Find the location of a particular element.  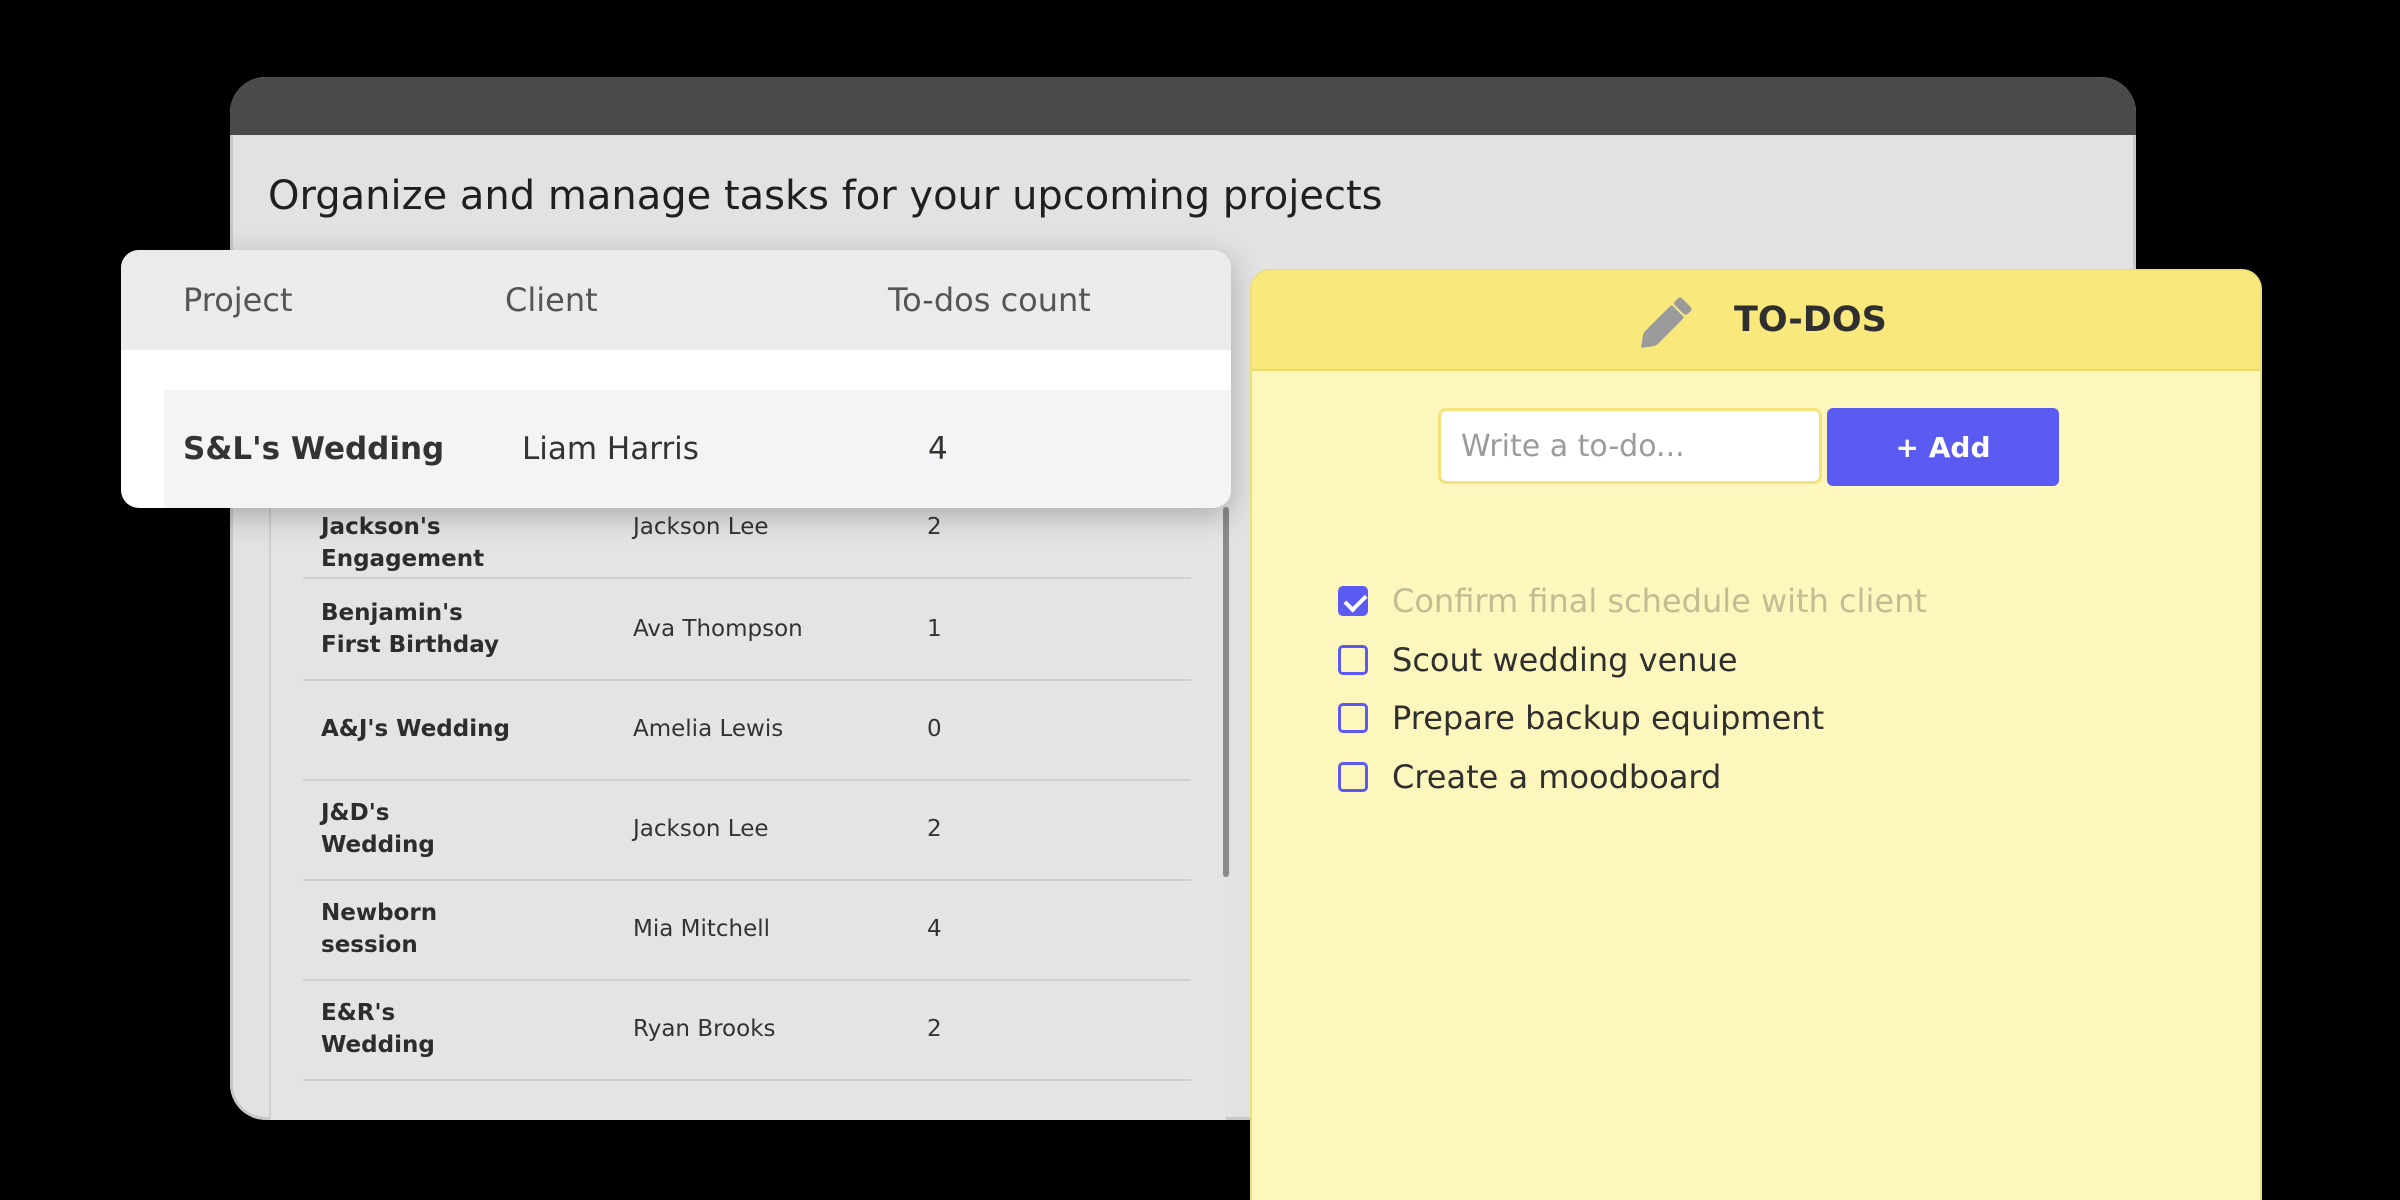

todos-header: TO-DOS is located at coordinates (1756, 321).